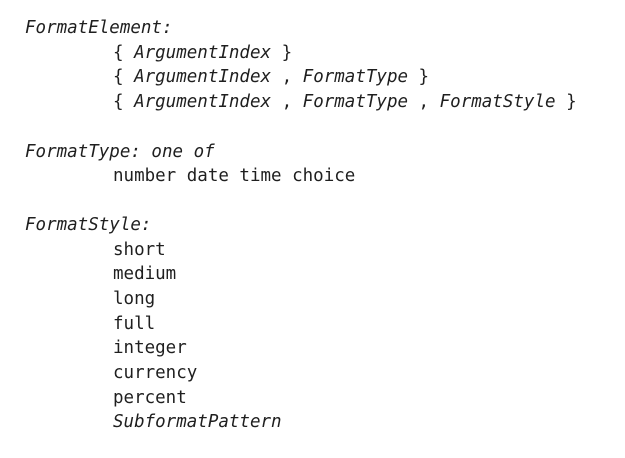 Image resolution: width=625 pixels, height=458 pixels. What do you see at coordinates (99, 28) in the screenshot?
I see `format-element-heading: FormatElement:` at bounding box center [99, 28].